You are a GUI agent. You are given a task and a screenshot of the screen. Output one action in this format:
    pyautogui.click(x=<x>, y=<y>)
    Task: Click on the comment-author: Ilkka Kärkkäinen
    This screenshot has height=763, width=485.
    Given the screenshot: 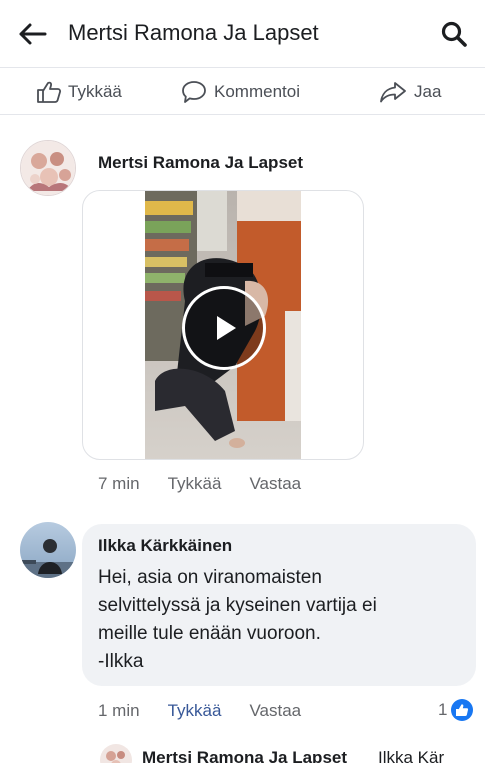 What is the action you would take?
    pyautogui.click(x=279, y=546)
    